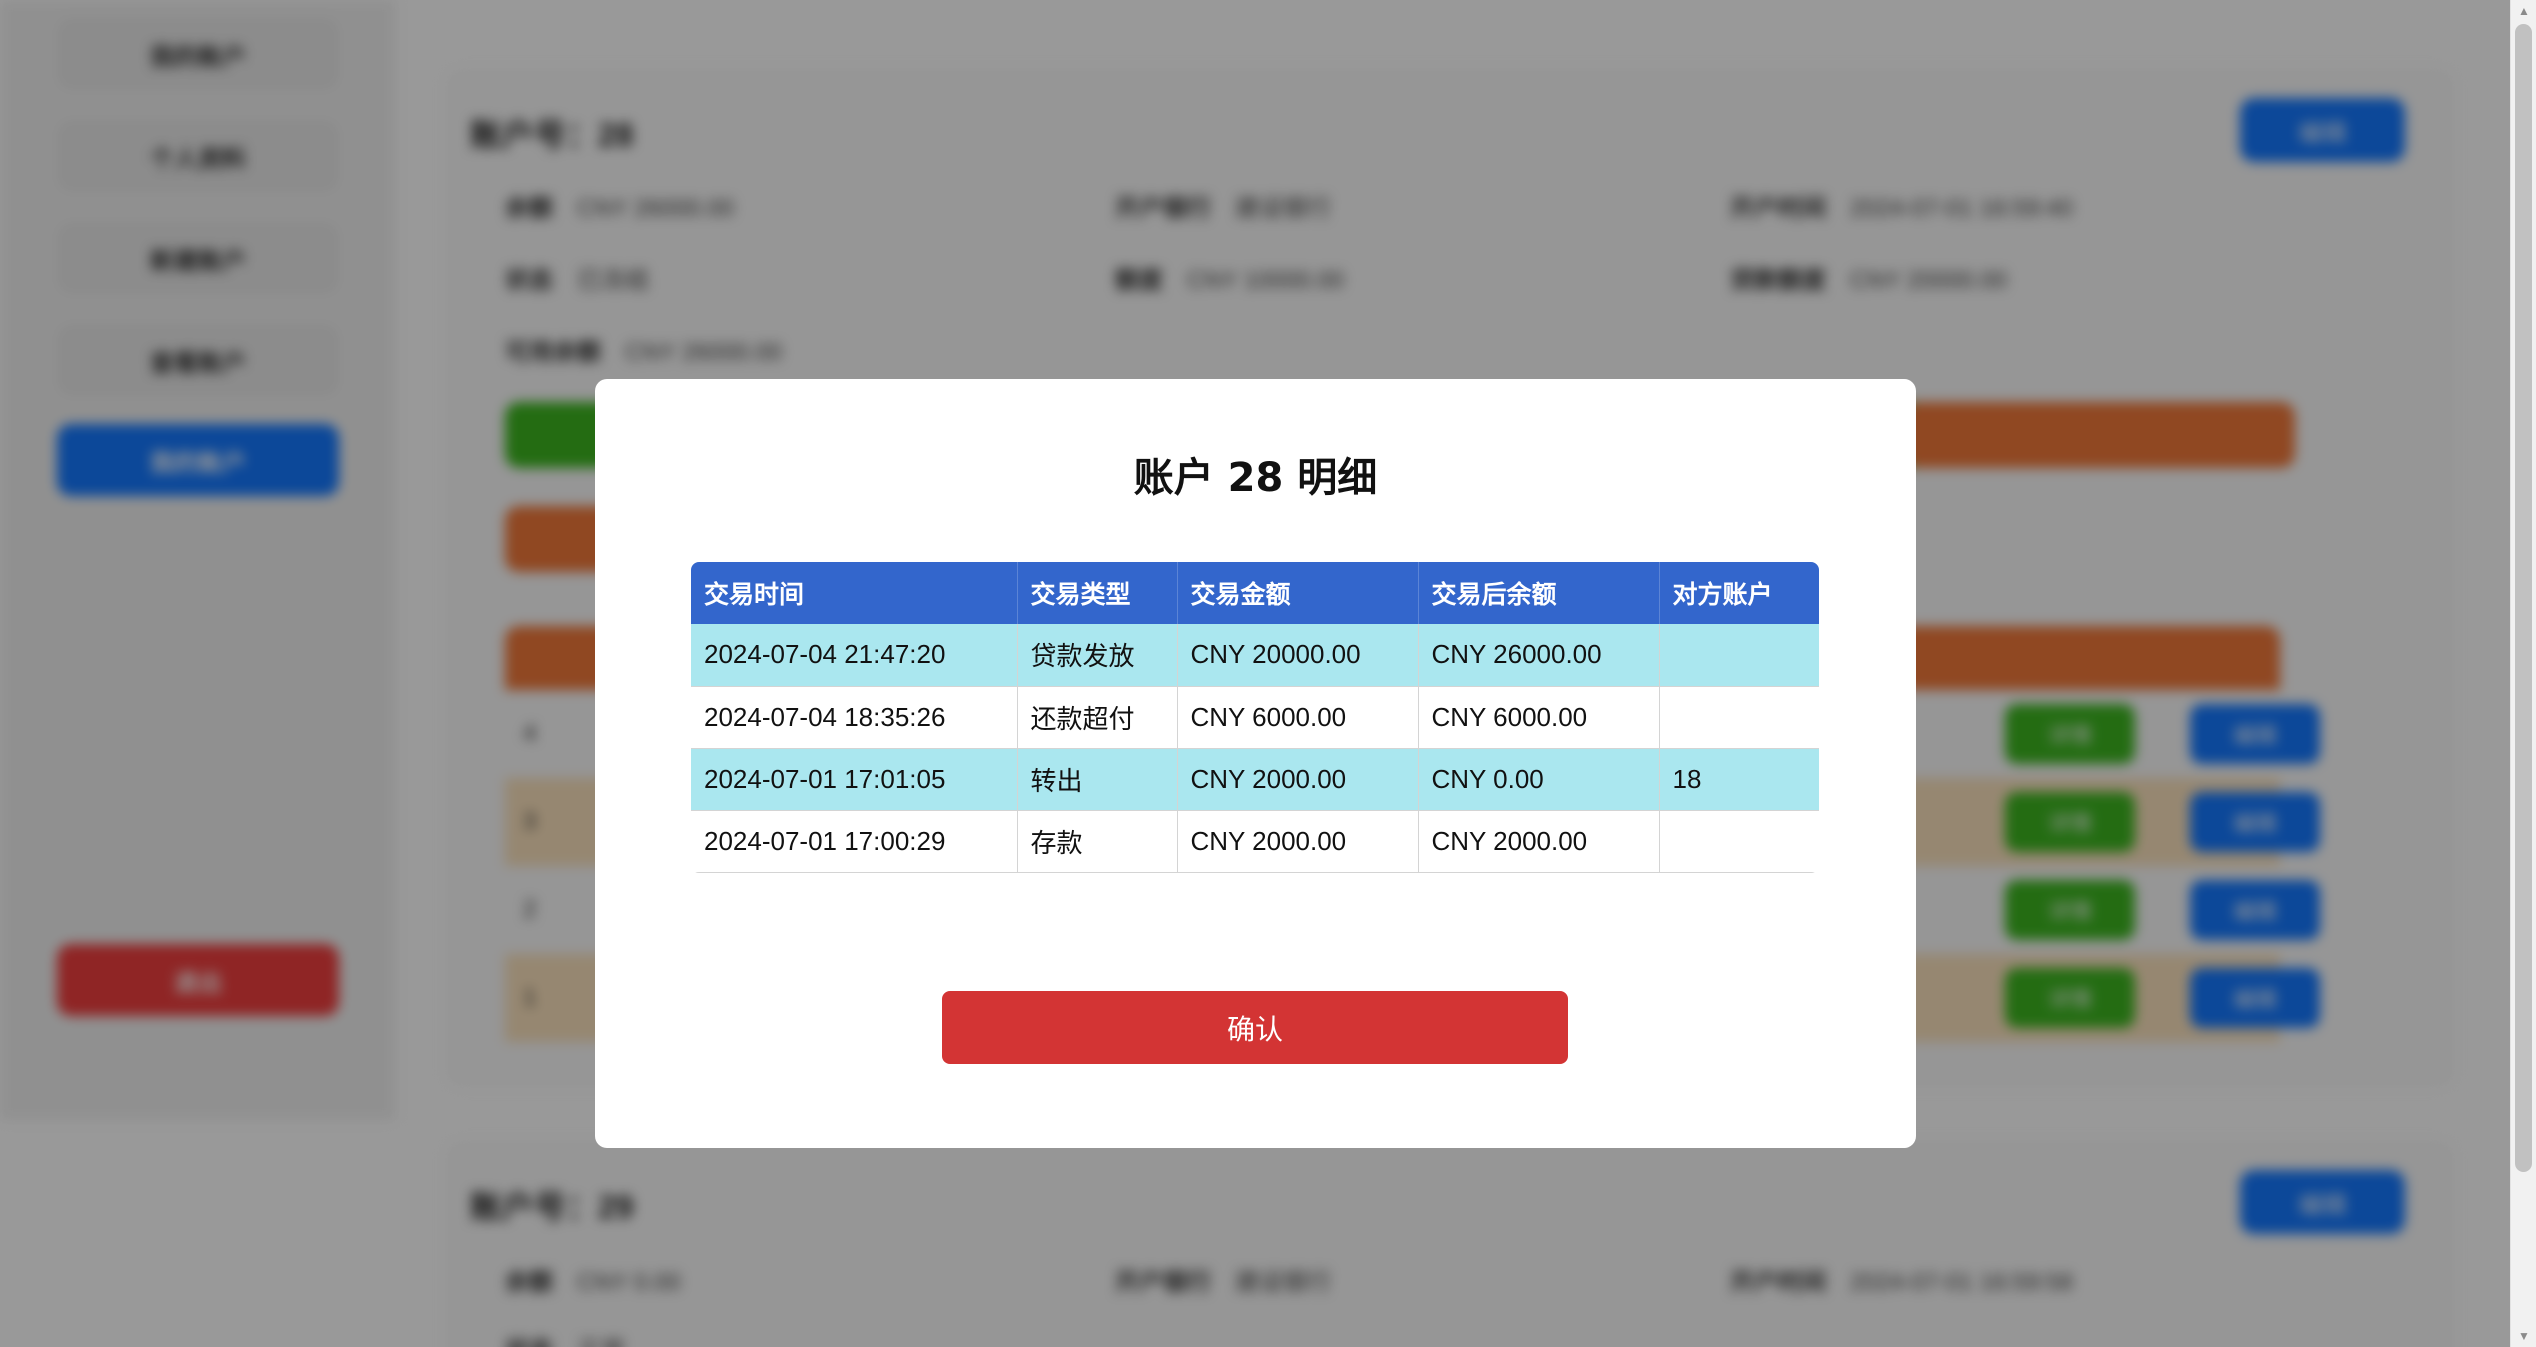  Describe the element at coordinates (1298, 655) in the screenshot. I see `cell-amount: CNY 20000.00` at that location.